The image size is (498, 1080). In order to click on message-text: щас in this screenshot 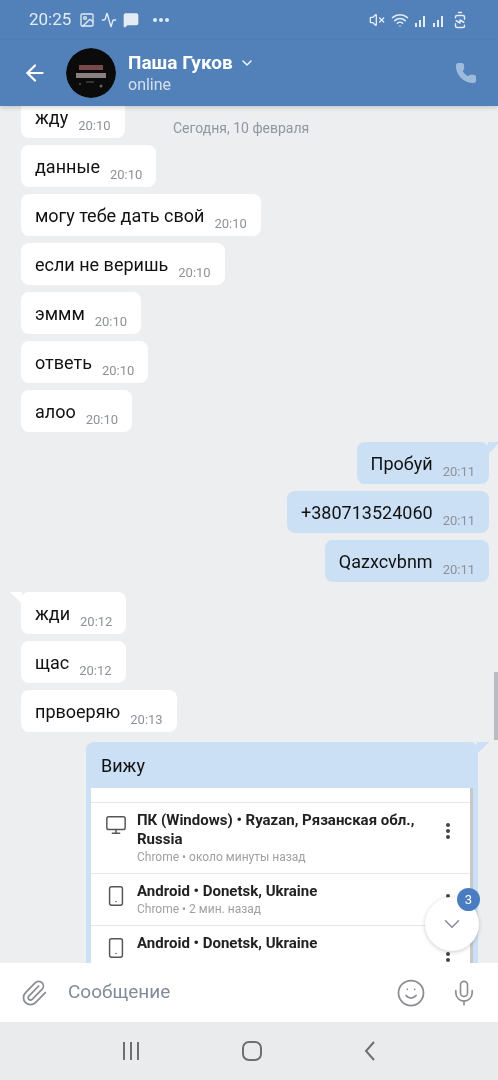, I will do `click(52, 663)`.